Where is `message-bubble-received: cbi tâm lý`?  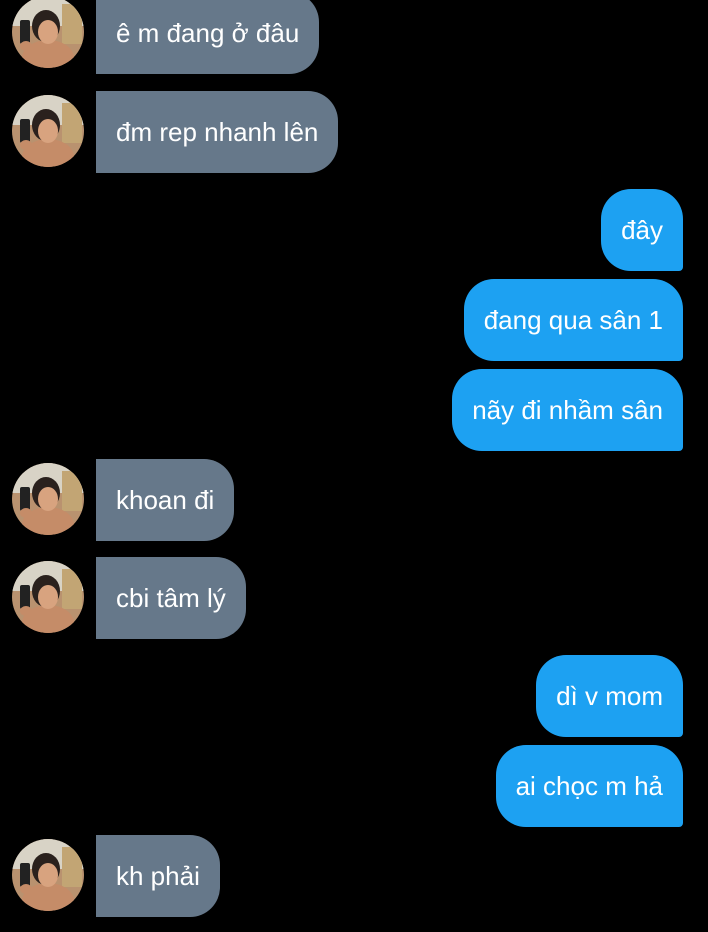 message-bubble-received: cbi tâm lý is located at coordinates (171, 598).